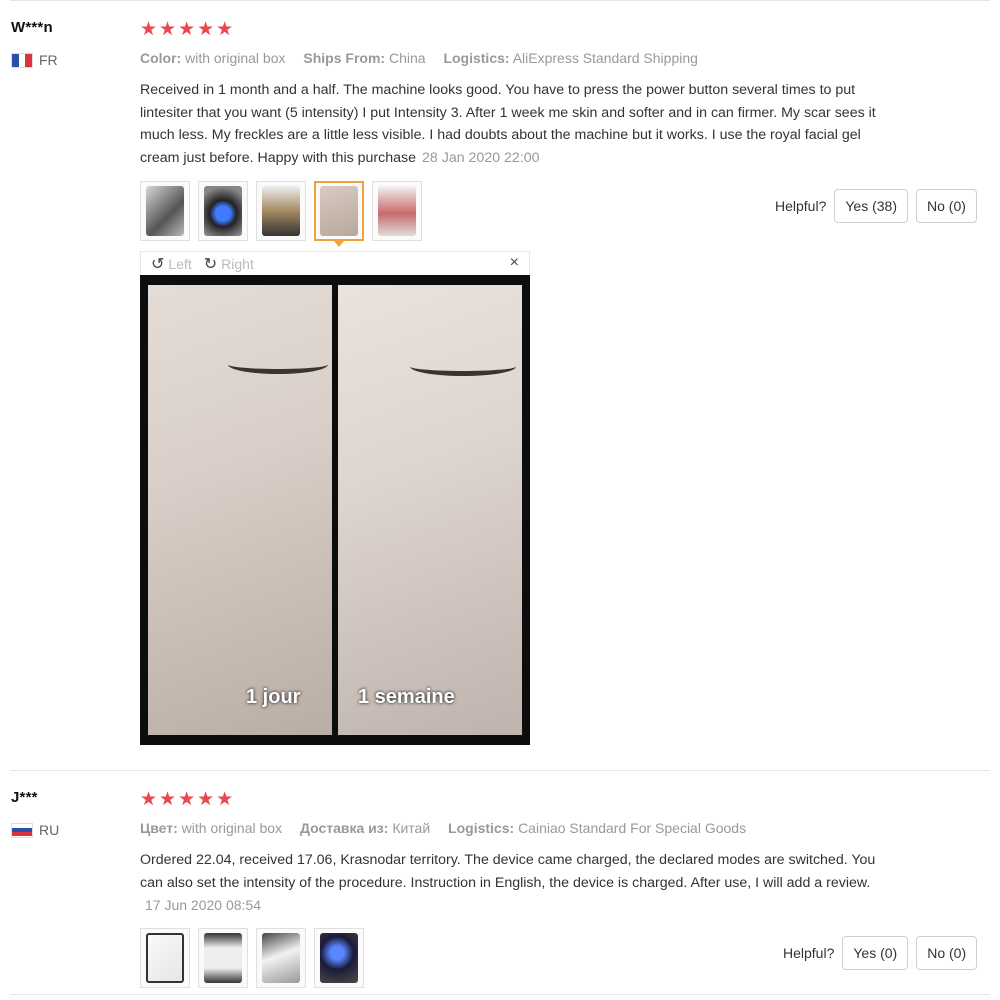 The image size is (1000, 1000). I want to click on photo-panel-after: 1 semaine, so click(430, 510).